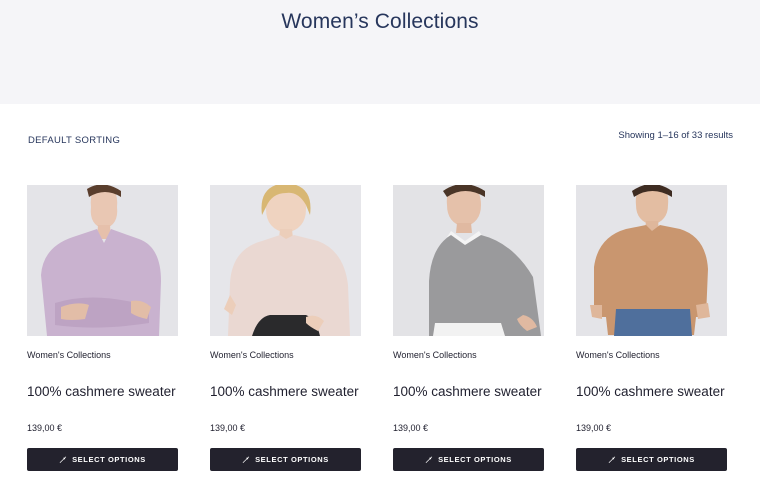 The height and width of the screenshot is (483, 760). I want to click on product-photo-grey-sweater, so click(468, 260).